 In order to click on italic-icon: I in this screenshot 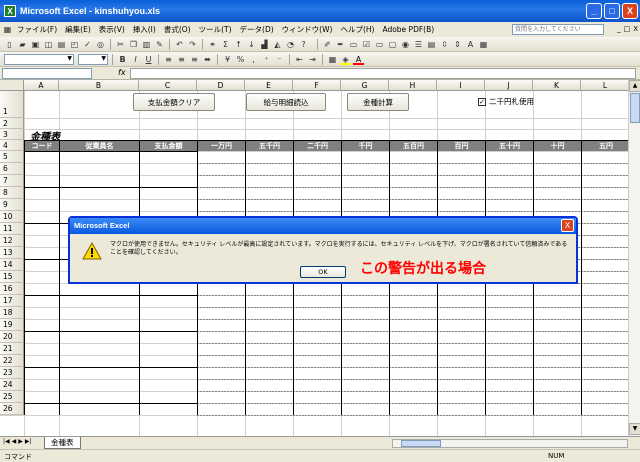, I will do `click(135, 59)`.